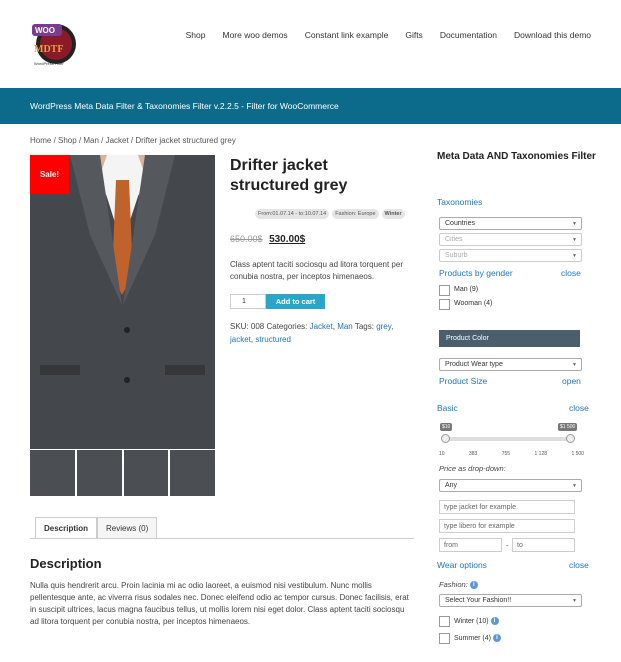  I want to click on category-man-link: Man, so click(345, 326).